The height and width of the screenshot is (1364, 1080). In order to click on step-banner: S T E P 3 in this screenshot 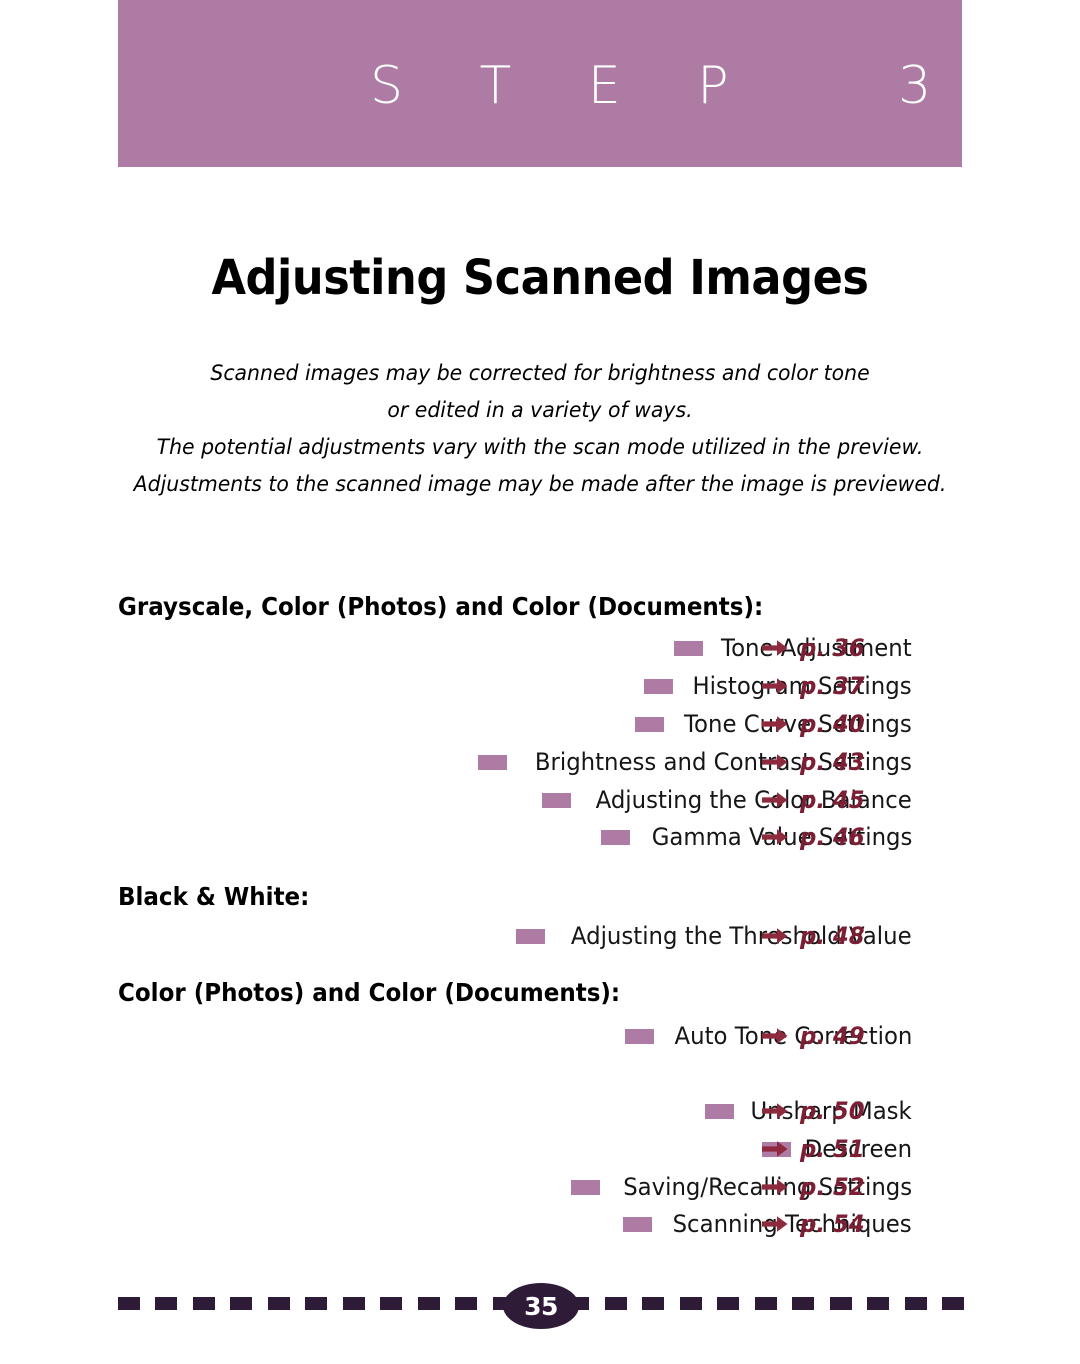, I will do `click(540, 83)`.